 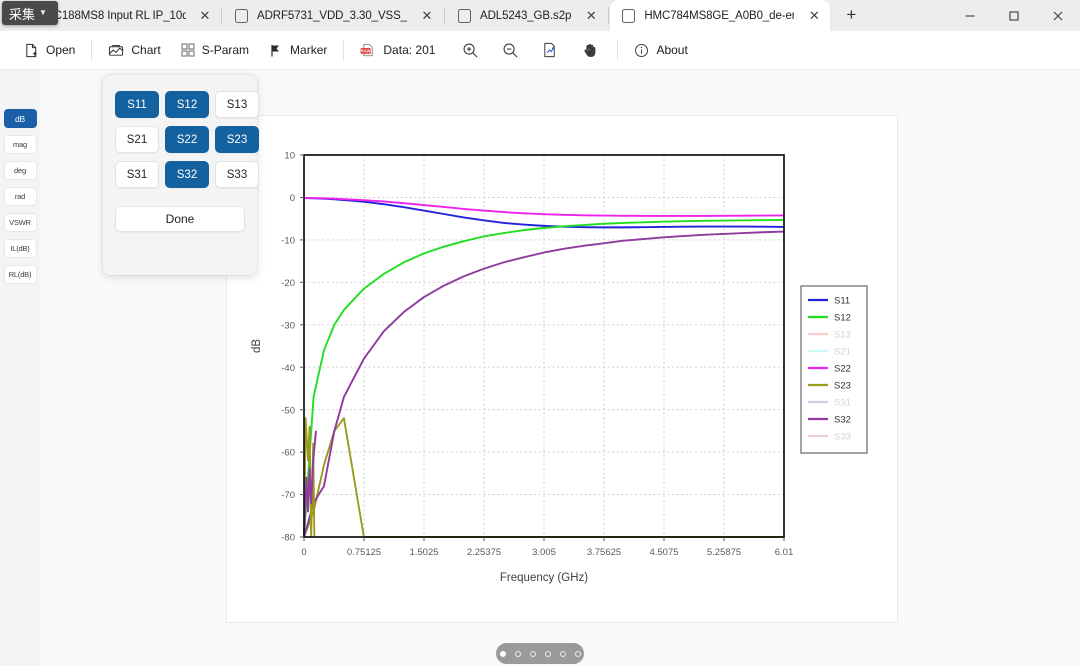 I want to click on sidebar-item-deg: deg, so click(x=20, y=170).